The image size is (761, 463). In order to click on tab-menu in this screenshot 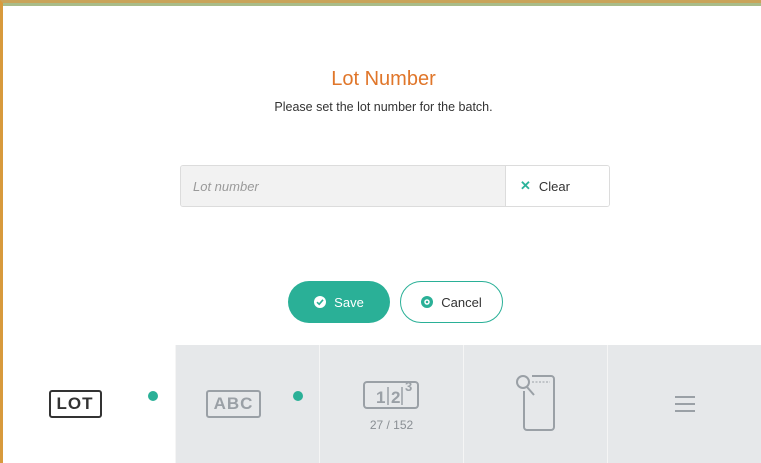, I will do `click(684, 404)`.